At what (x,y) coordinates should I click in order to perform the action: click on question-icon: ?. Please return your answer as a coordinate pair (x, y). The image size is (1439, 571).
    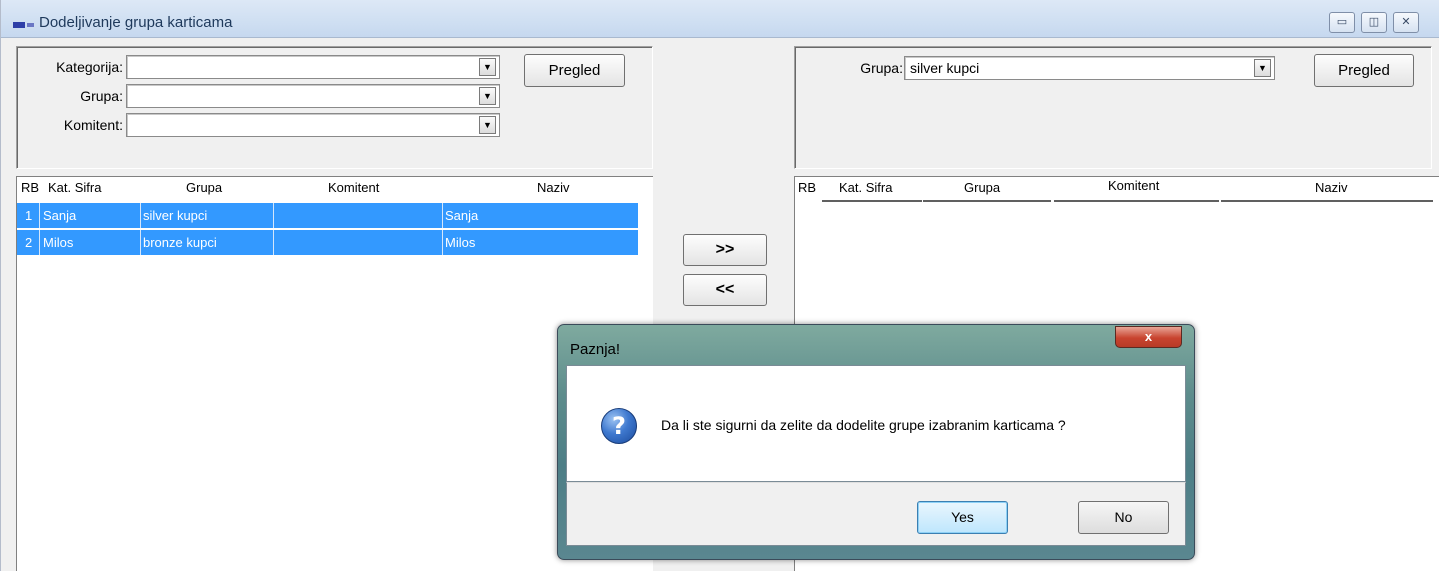
    Looking at the image, I should click on (619, 426).